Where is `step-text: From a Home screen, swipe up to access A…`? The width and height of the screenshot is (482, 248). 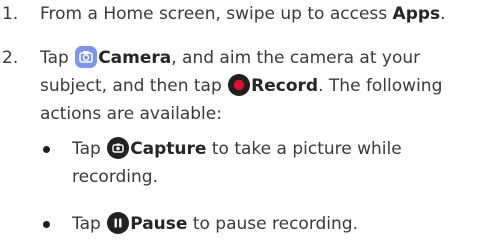
step-text: From a Home screen, swipe up to access A… is located at coordinates (243, 14).